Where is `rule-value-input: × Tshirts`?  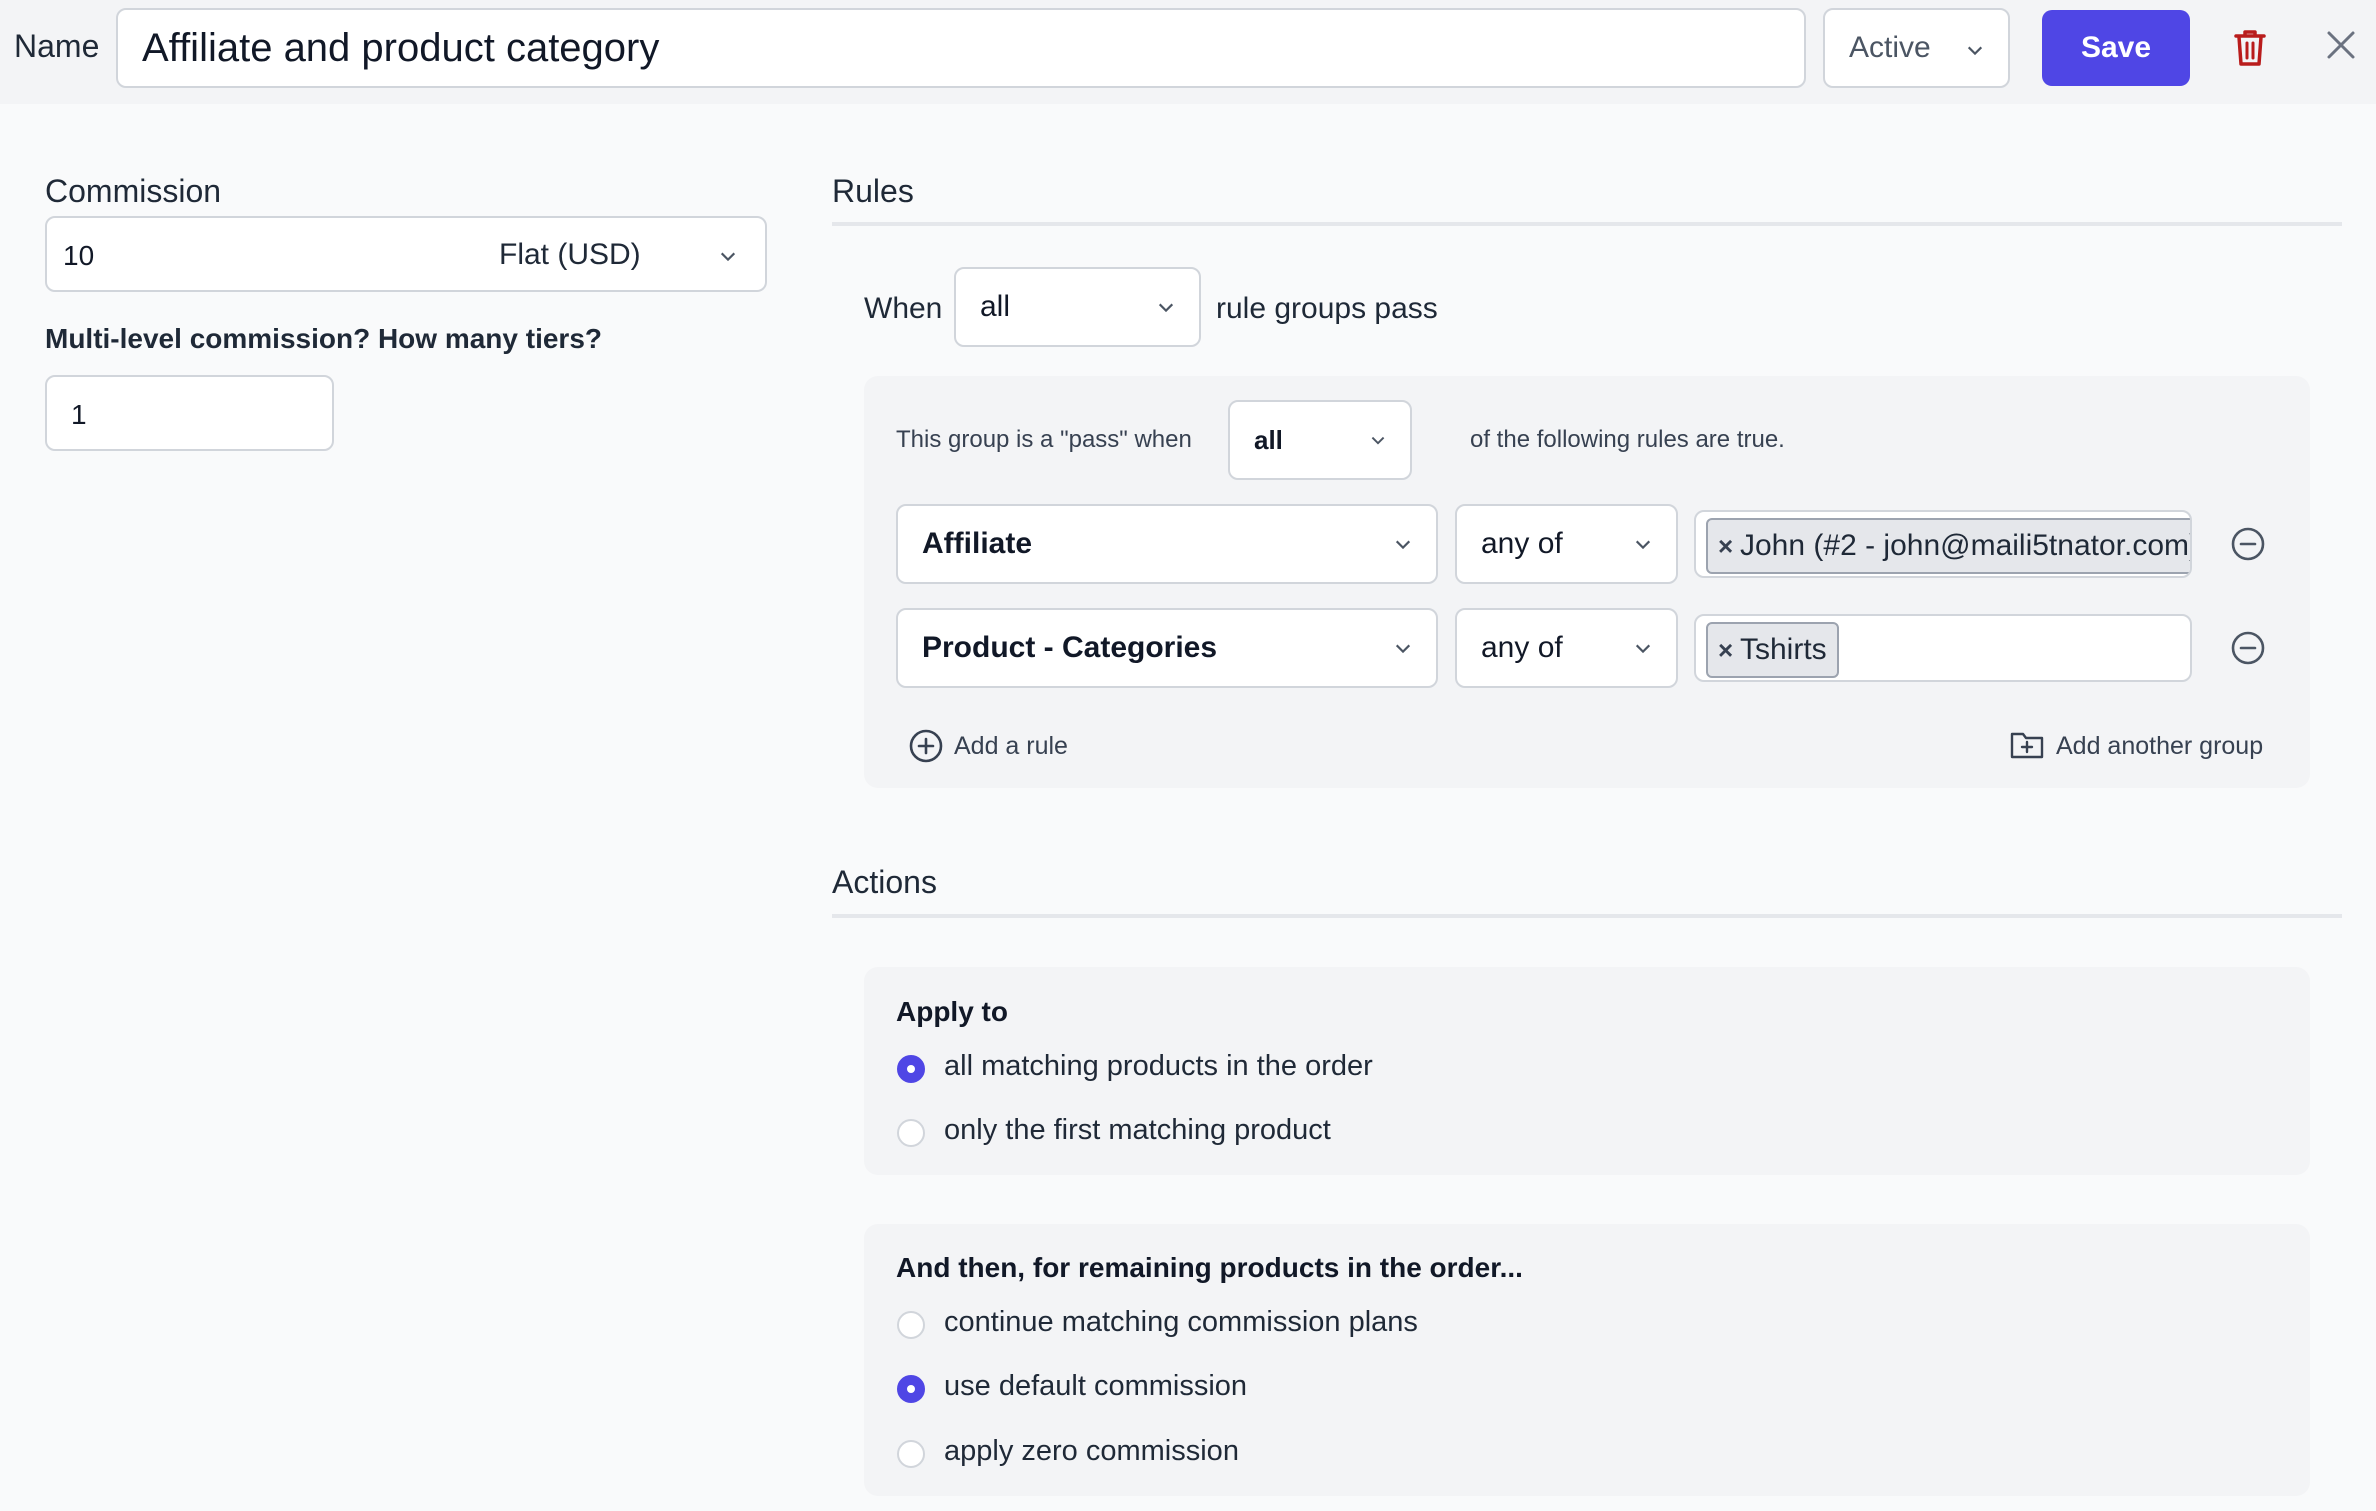
rule-value-input: × Tshirts is located at coordinates (1943, 648).